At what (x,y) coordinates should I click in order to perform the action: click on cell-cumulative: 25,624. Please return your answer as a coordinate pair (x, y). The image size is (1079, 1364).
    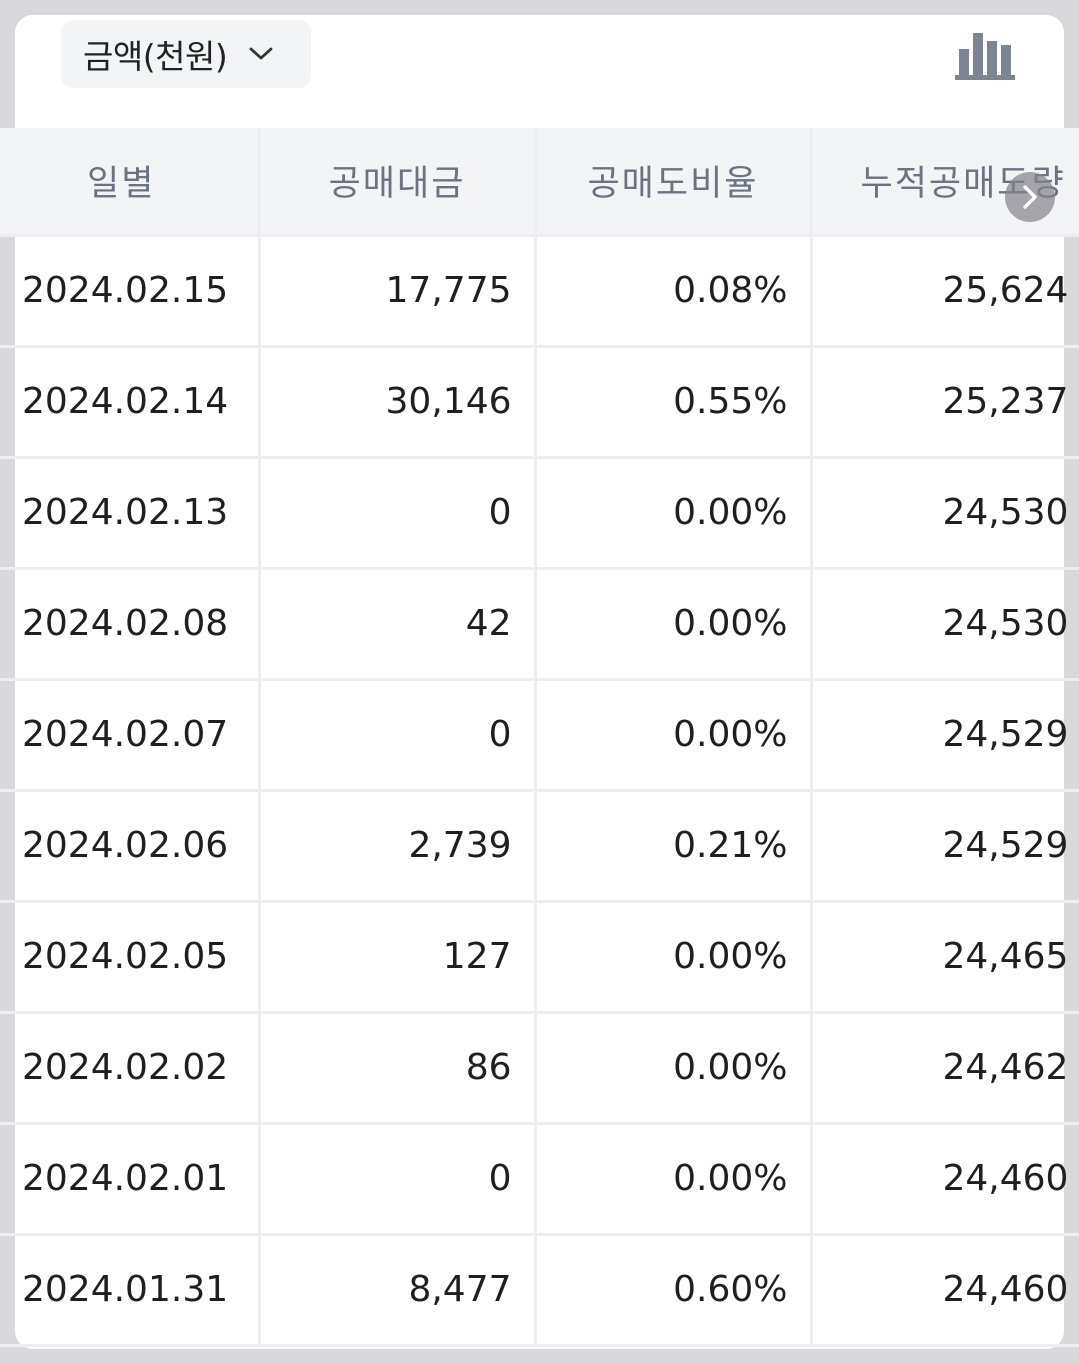
    Looking at the image, I should click on (945, 291).